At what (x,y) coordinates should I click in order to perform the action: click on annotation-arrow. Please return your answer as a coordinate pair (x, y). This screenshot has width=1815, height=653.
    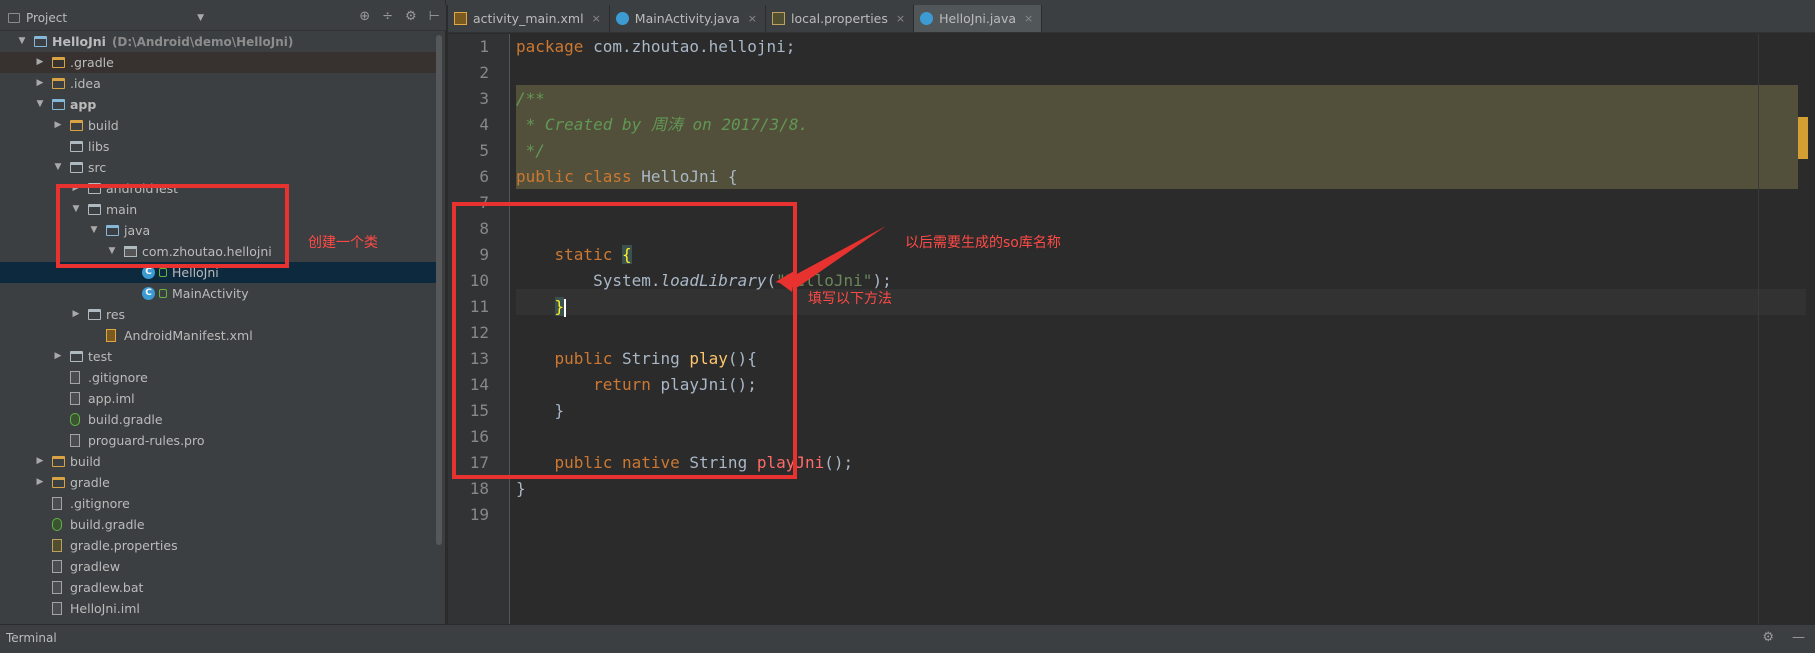
    Looking at the image, I should click on (830, 259).